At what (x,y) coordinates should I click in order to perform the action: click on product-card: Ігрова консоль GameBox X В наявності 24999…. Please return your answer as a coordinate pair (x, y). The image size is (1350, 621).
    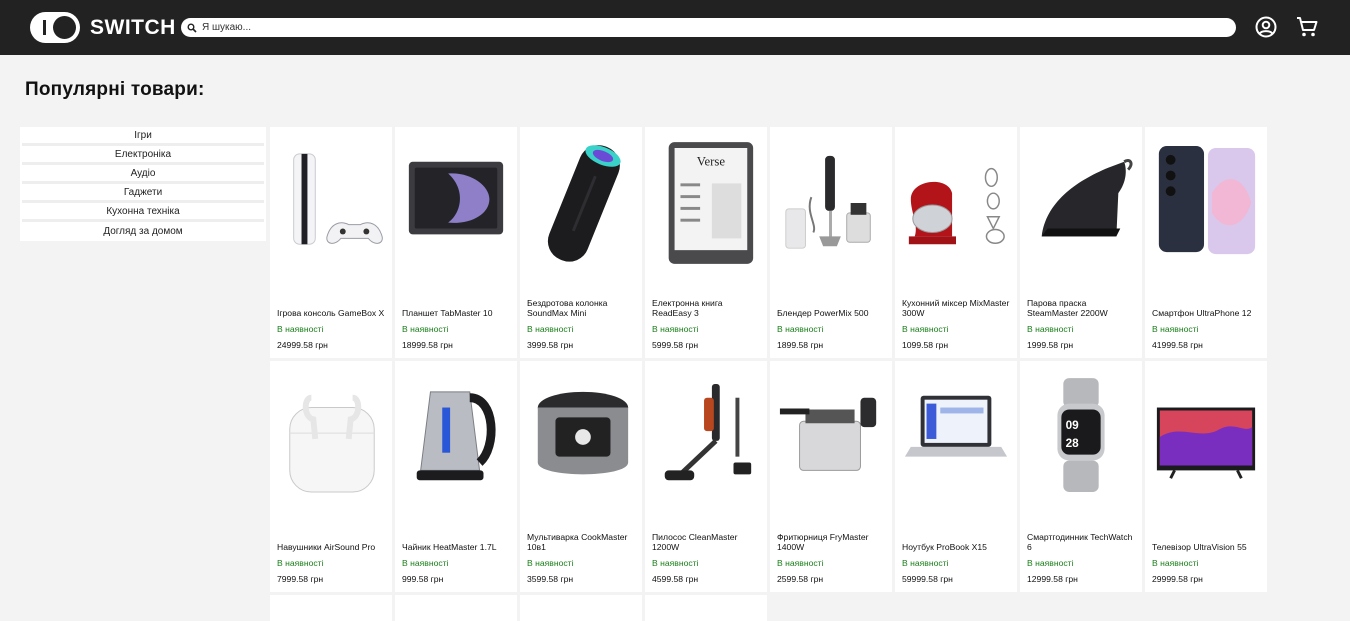
    Looking at the image, I should click on (331, 242).